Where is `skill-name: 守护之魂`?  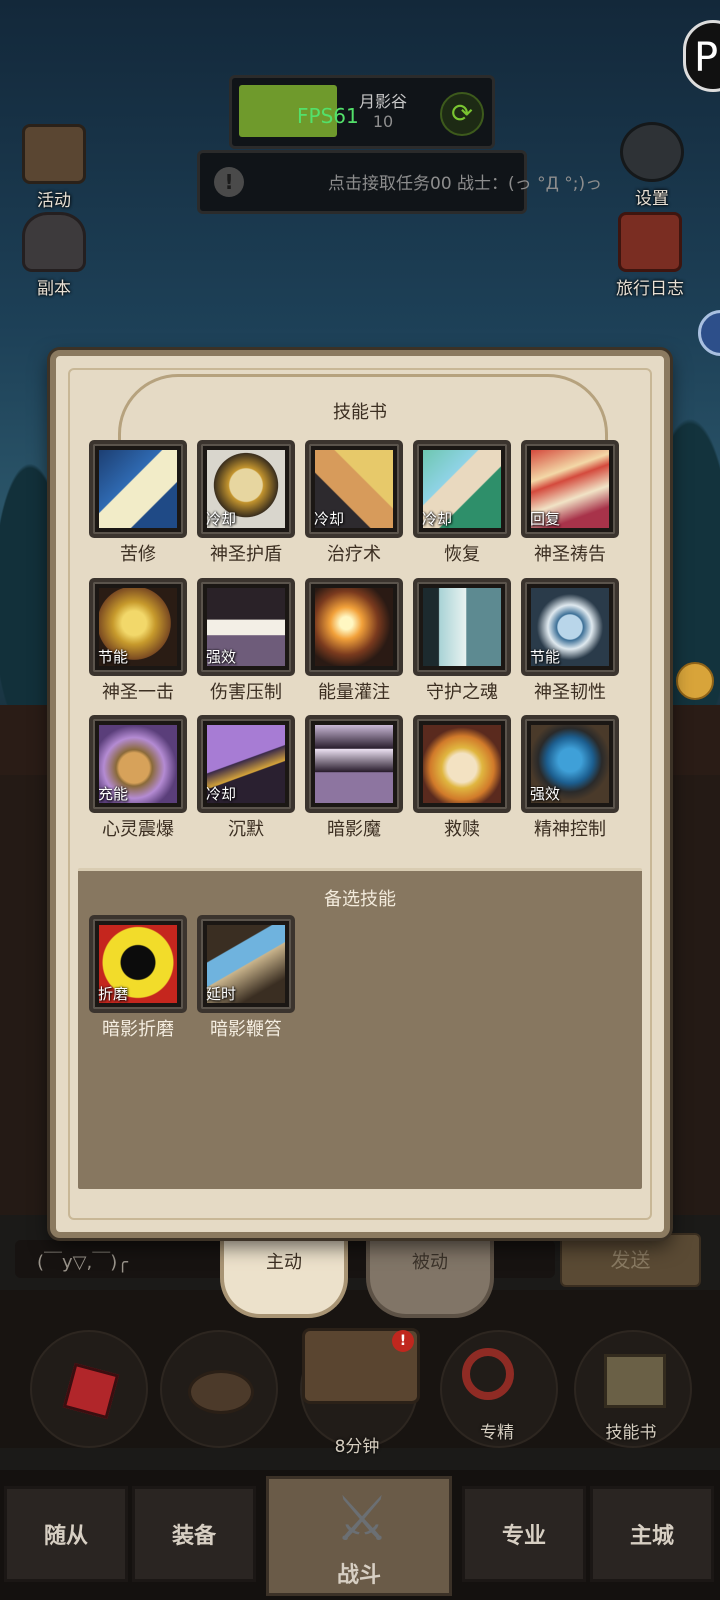 skill-name: 守护之魂 is located at coordinates (462, 692).